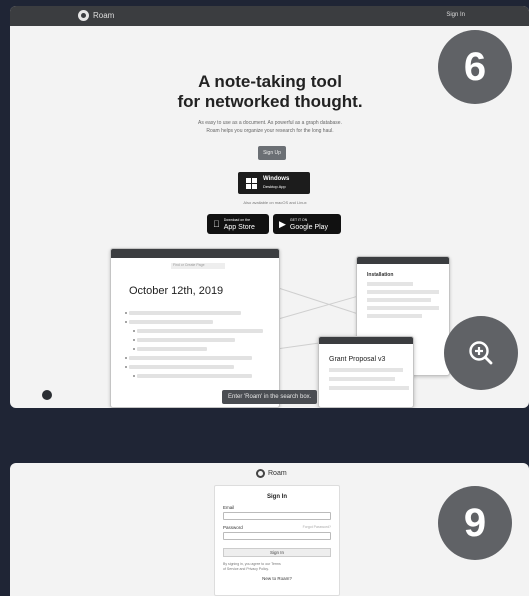 The width and height of the screenshot is (529, 596). Describe the element at coordinates (309, 227) in the screenshot. I see `google-play-label: Google Play` at that location.